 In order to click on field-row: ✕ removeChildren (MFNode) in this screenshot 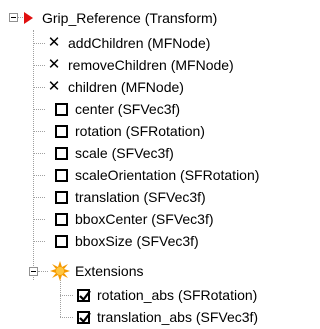, I will do `click(140, 65)`.